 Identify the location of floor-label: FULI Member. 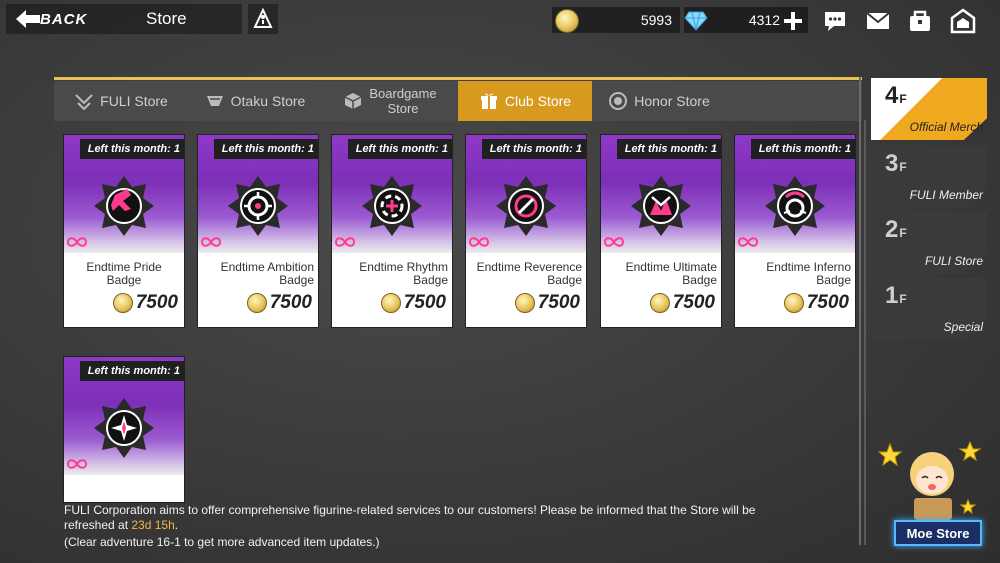
(946, 195).